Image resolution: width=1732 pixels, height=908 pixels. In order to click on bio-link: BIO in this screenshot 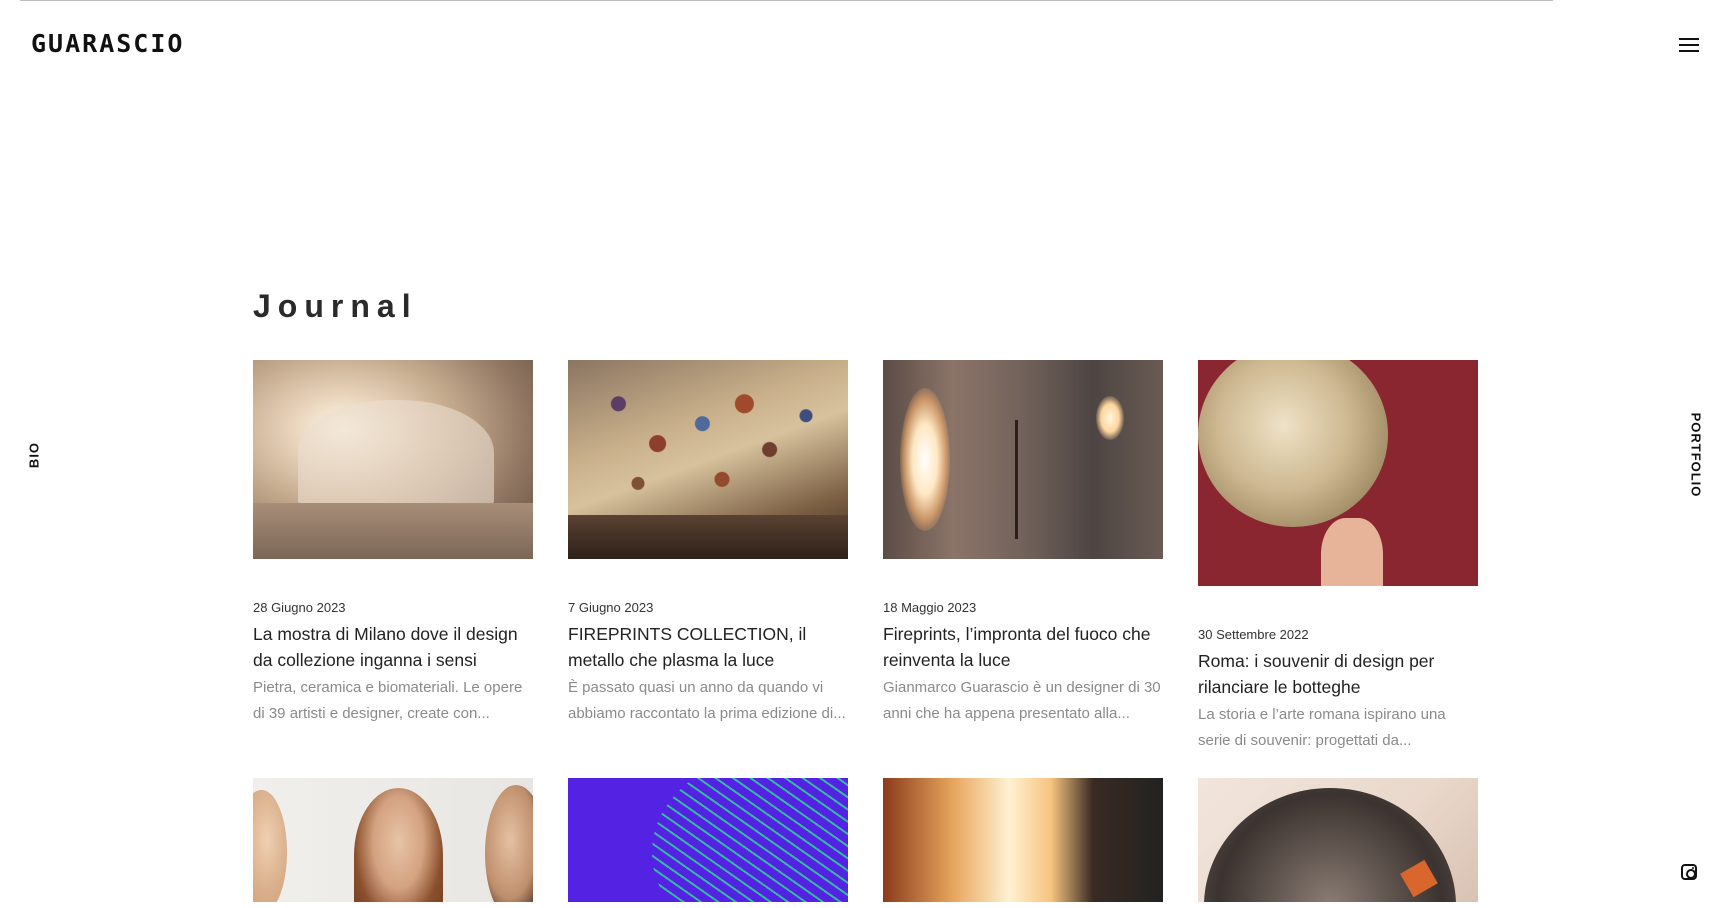, I will do `click(34, 455)`.